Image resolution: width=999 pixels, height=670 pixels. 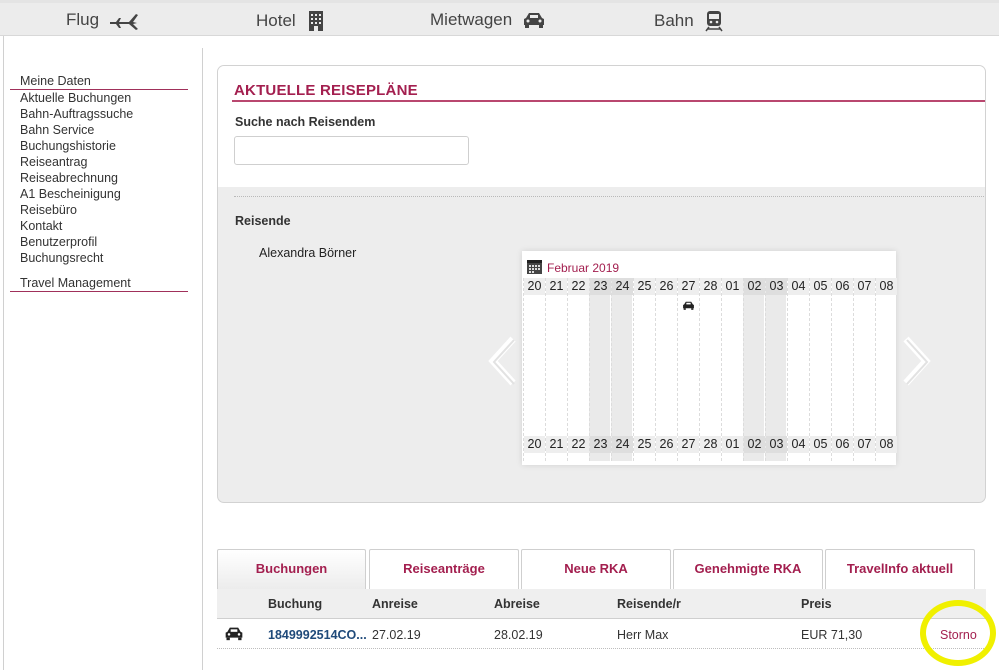 What do you see at coordinates (820, 369) in the screenshot?
I see `calendar-day-column: 05 05` at bounding box center [820, 369].